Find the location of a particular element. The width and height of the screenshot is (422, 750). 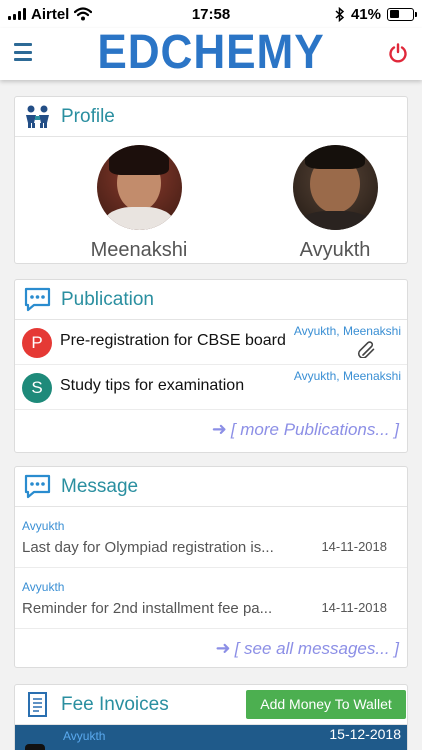

more-publications-label: [ more Publications... ] is located at coordinates (314, 429).